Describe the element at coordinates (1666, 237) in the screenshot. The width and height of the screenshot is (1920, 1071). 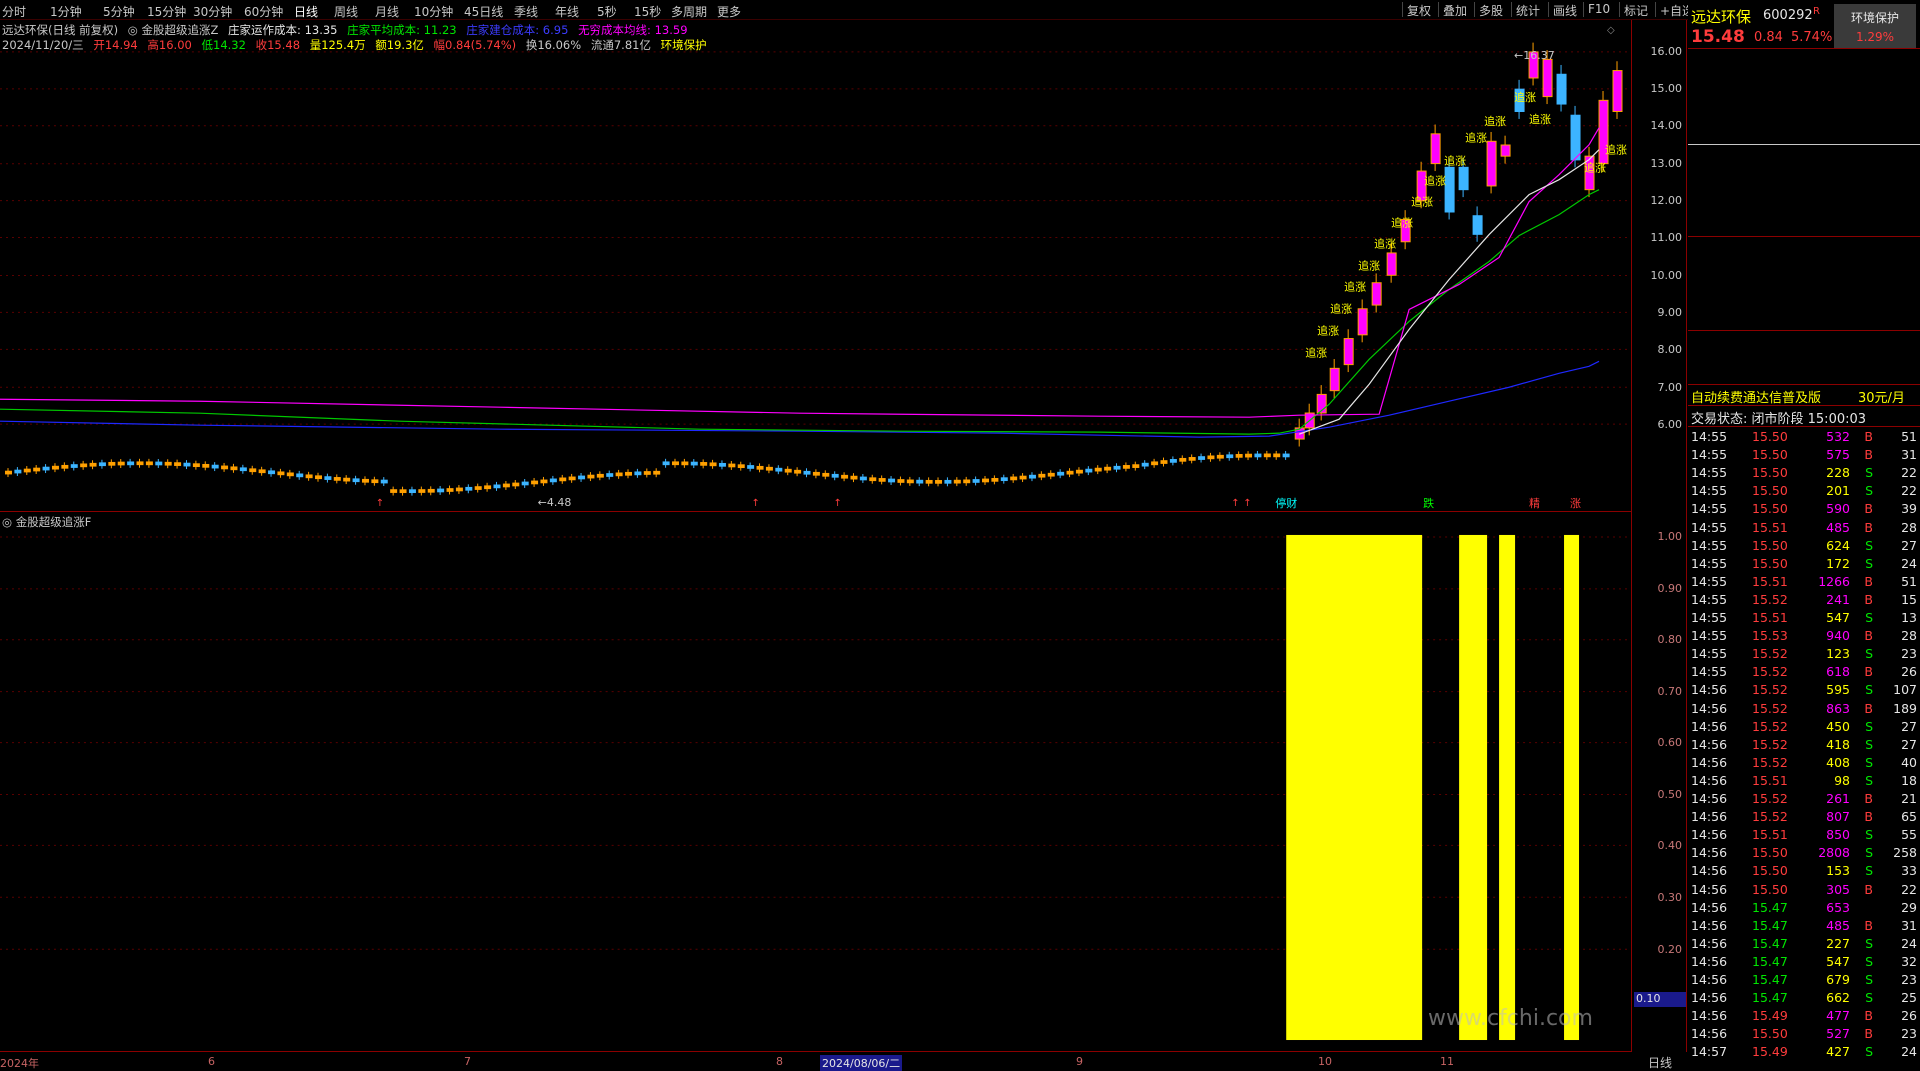
I see `price-tick-label: 11.00` at that location.